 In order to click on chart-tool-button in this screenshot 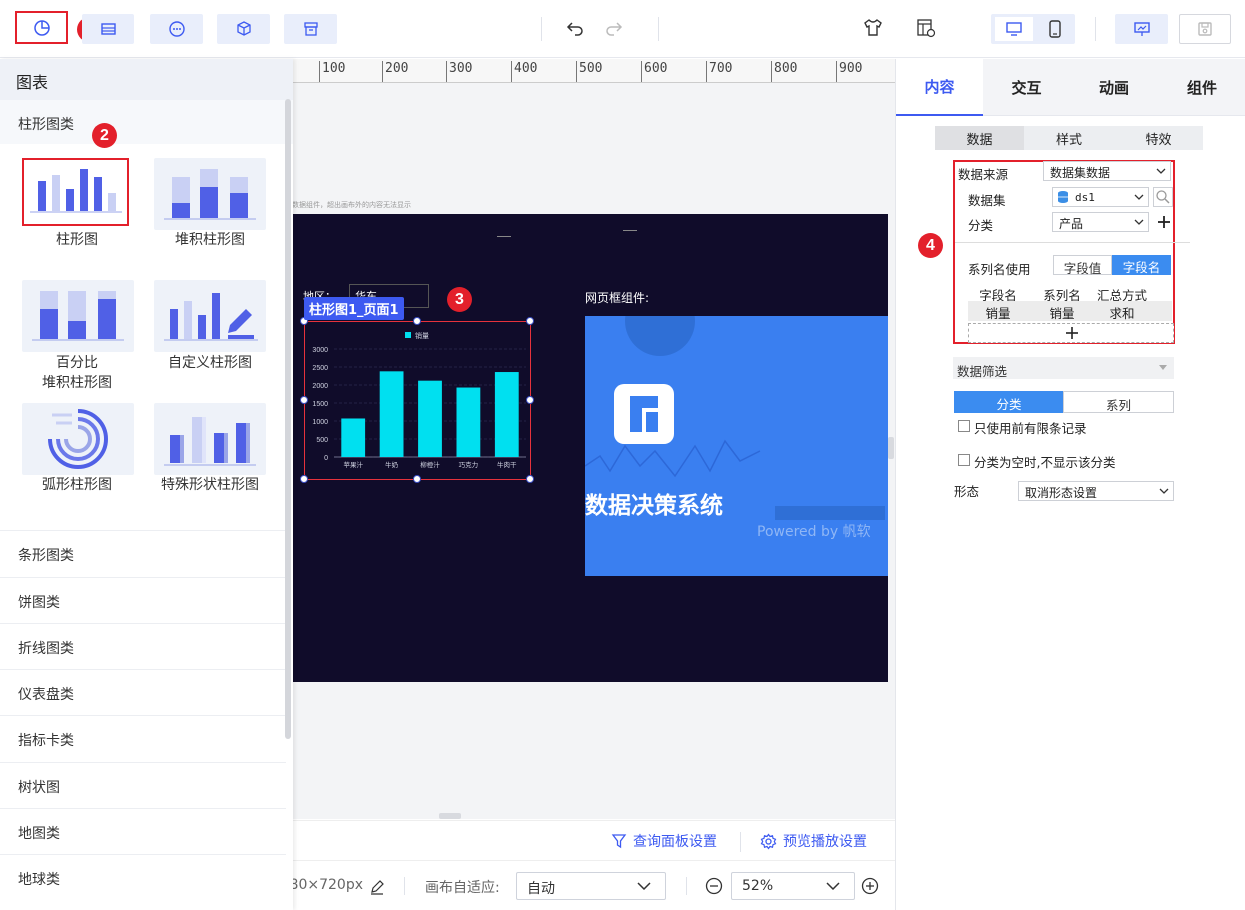, I will do `click(41, 27)`.